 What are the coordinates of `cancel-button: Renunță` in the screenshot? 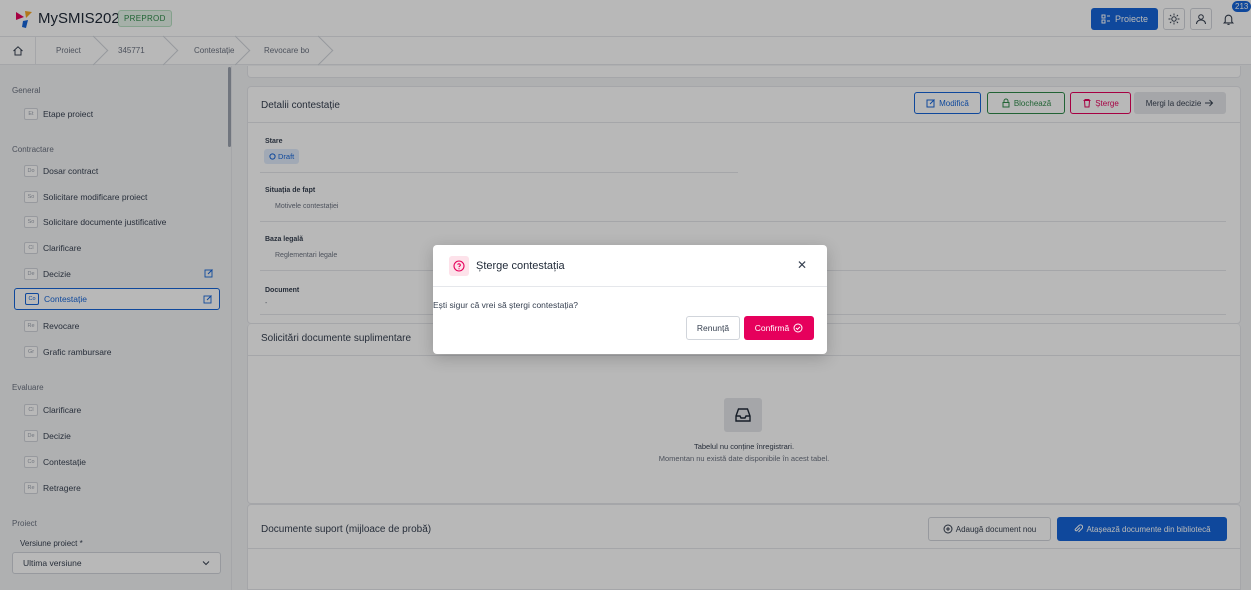 It's located at (713, 328).